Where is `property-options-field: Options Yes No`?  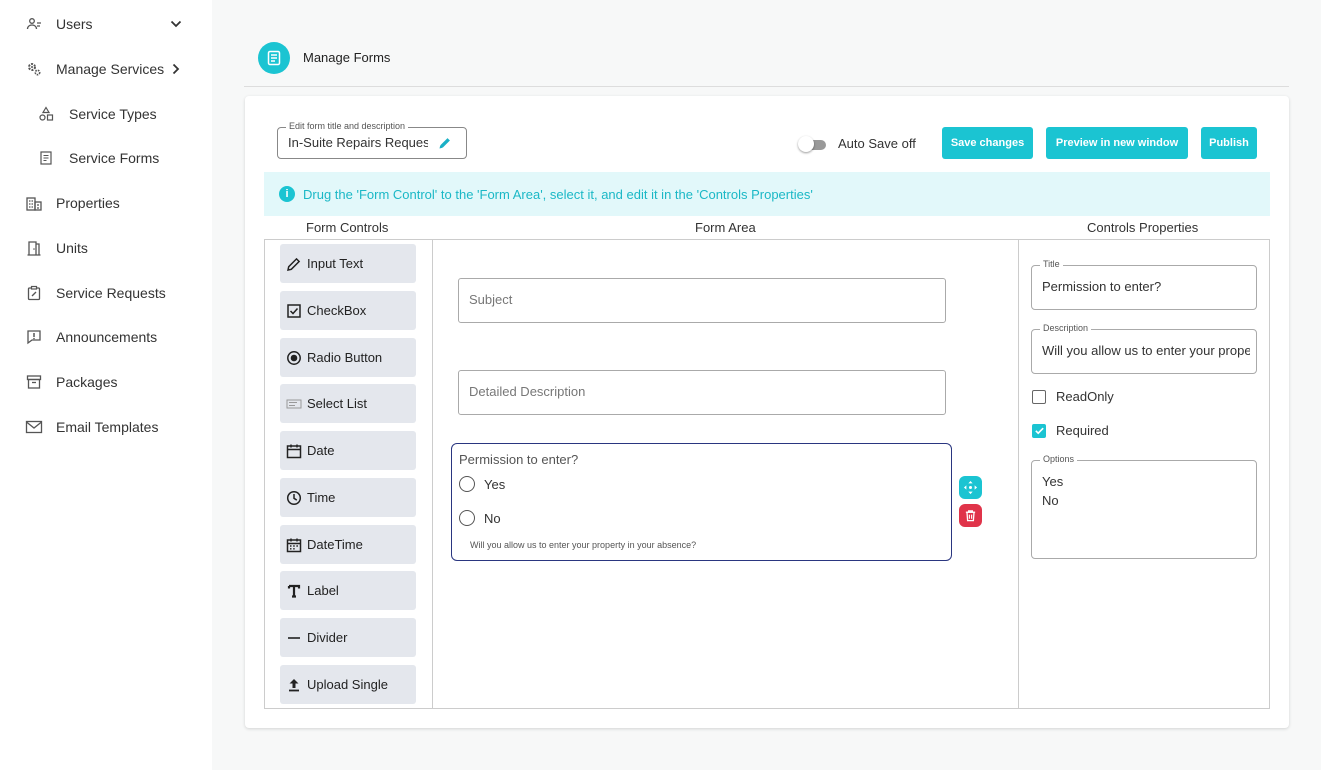 property-options-field: Options Yes No is located at coordinates (1144, 506).